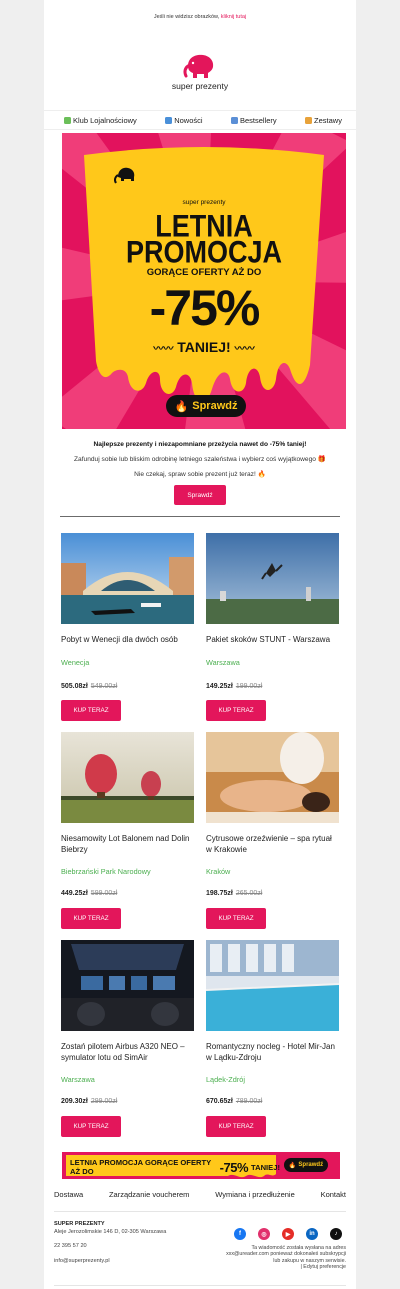 This screenshot has height=1289, width=400. I want to click on nav-loyalty: Klub Lojalnościowy, so click(100, 120).